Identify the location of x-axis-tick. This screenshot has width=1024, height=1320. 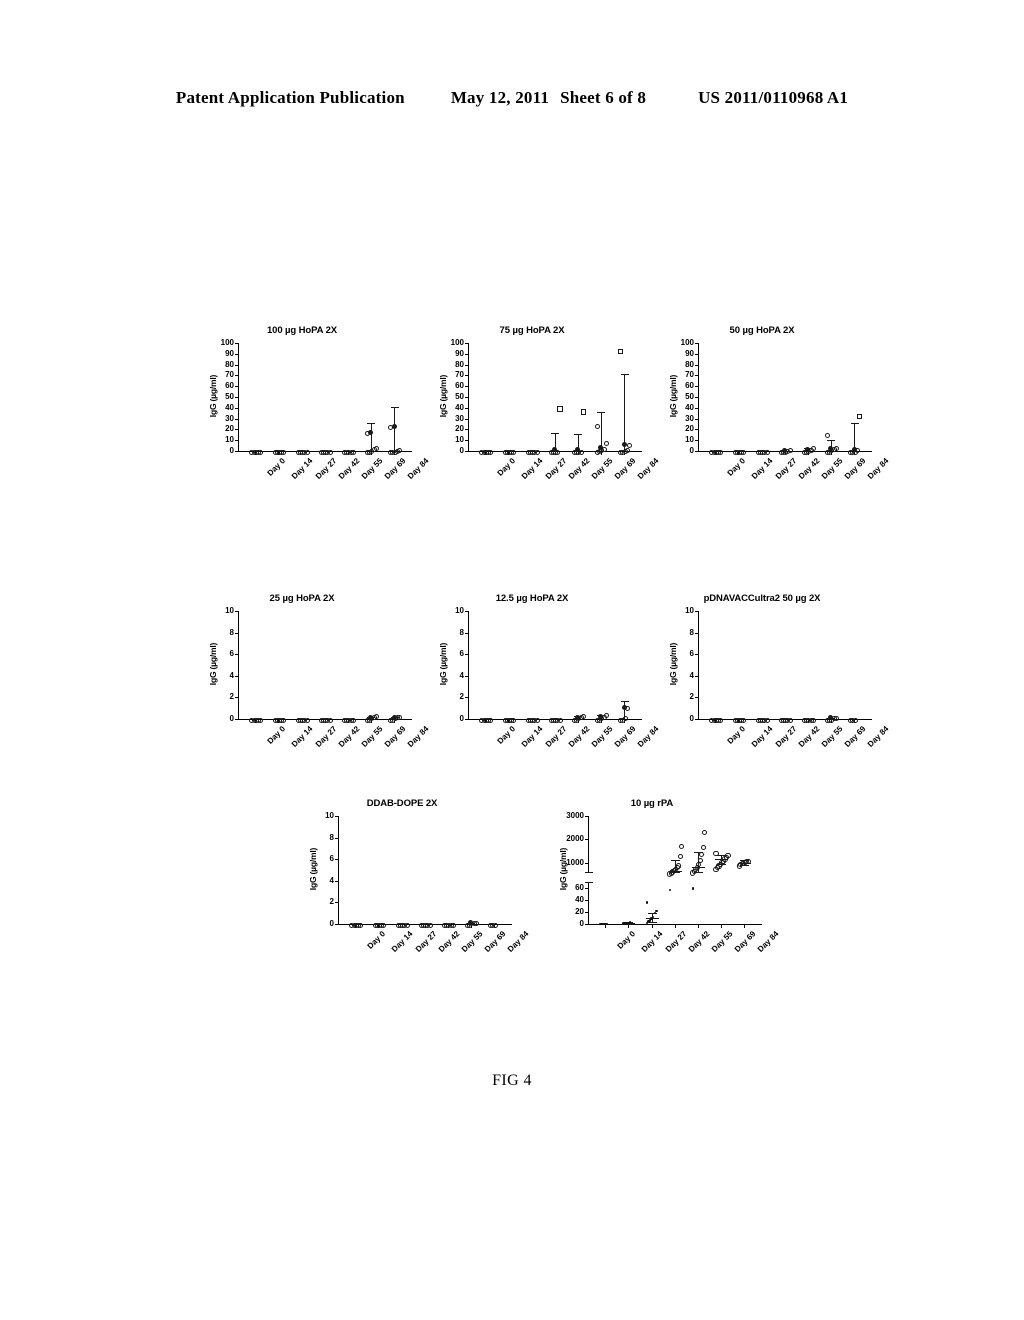
(652, 926).